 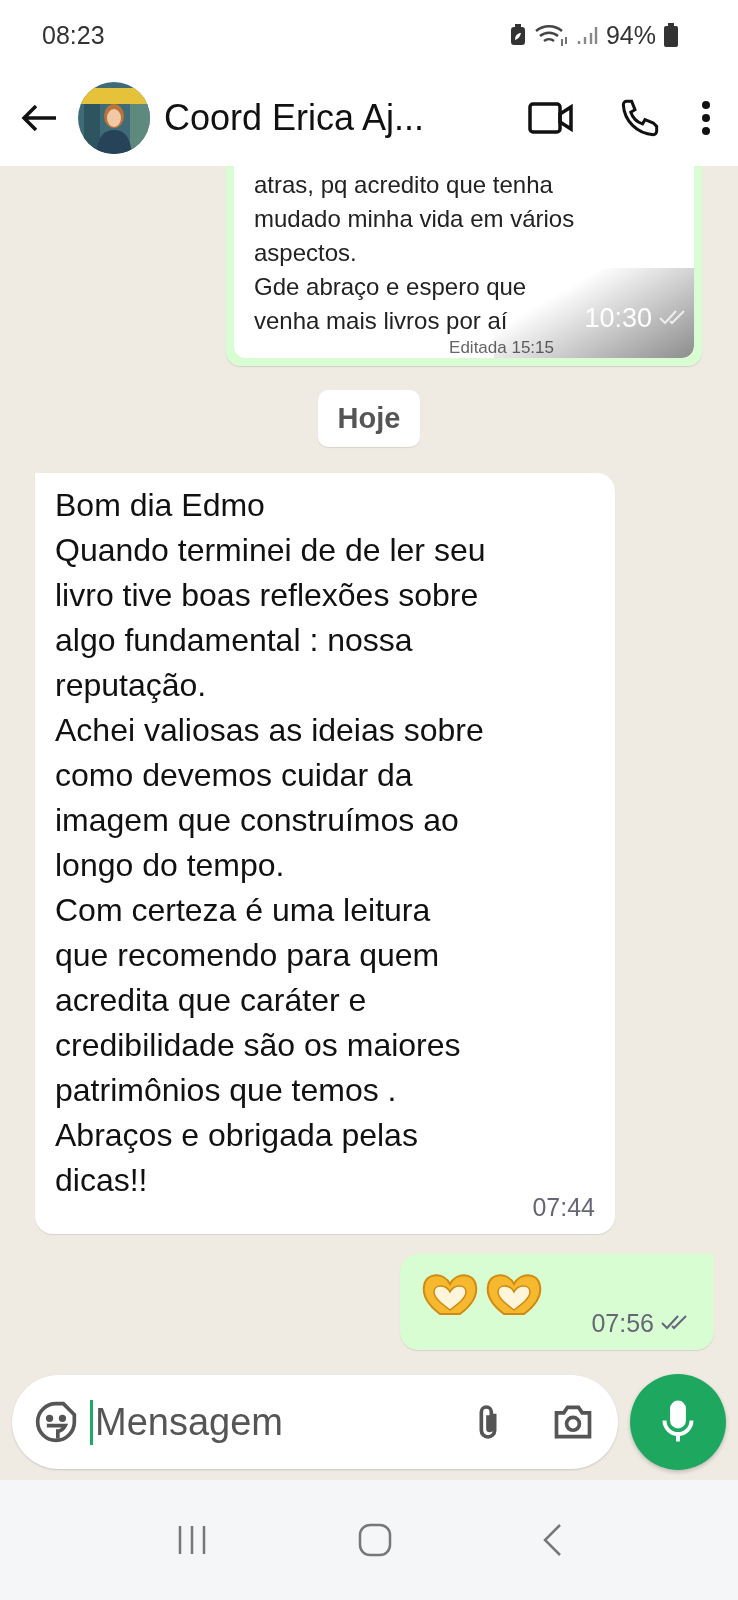 What do you see at coordinates (706, 118) in the screenshot?
I see `more-options-icon` at bounding box center [706, 118].